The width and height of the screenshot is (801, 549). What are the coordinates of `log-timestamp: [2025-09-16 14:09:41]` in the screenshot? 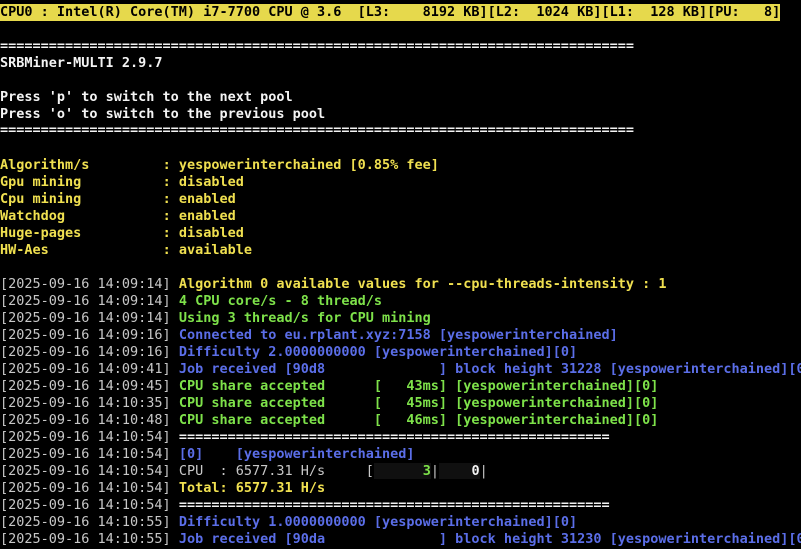 It's located at (85, 369).